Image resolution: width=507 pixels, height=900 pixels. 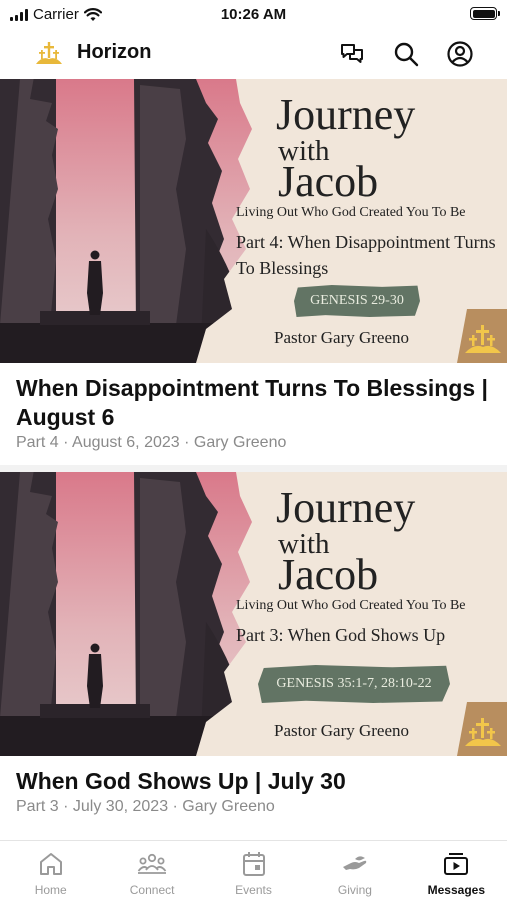 What do you see at coordinates (485, 13) in the screenshot?
I see `battery-icon` at bounding box center [485, 13].